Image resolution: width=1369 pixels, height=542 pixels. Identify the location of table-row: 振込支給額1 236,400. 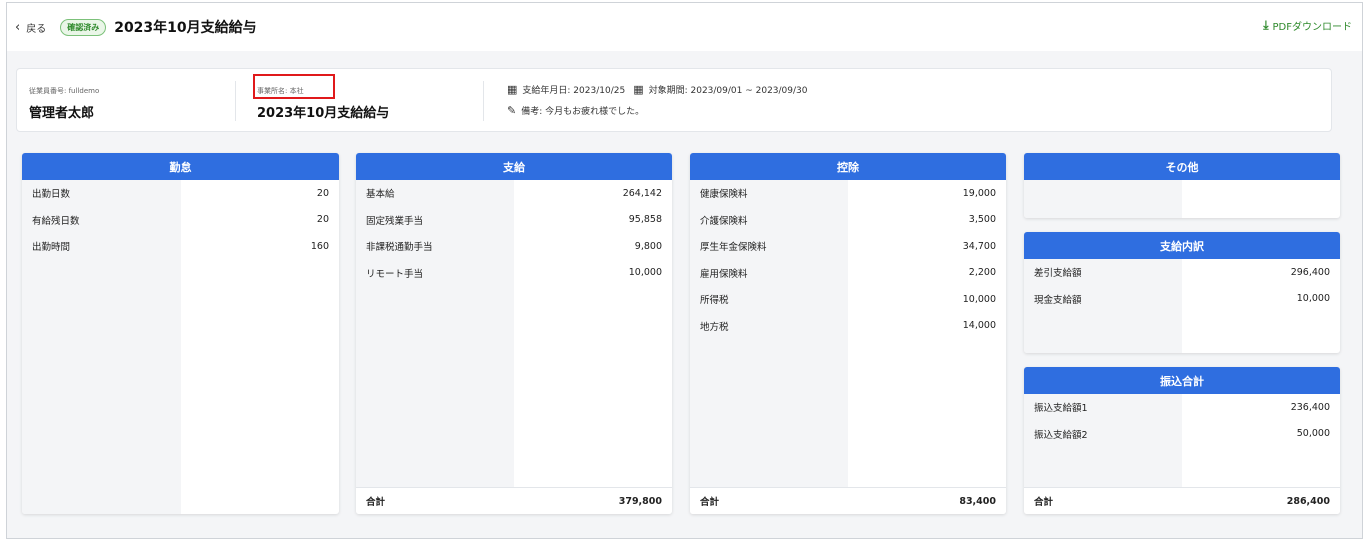
(1182, 408).